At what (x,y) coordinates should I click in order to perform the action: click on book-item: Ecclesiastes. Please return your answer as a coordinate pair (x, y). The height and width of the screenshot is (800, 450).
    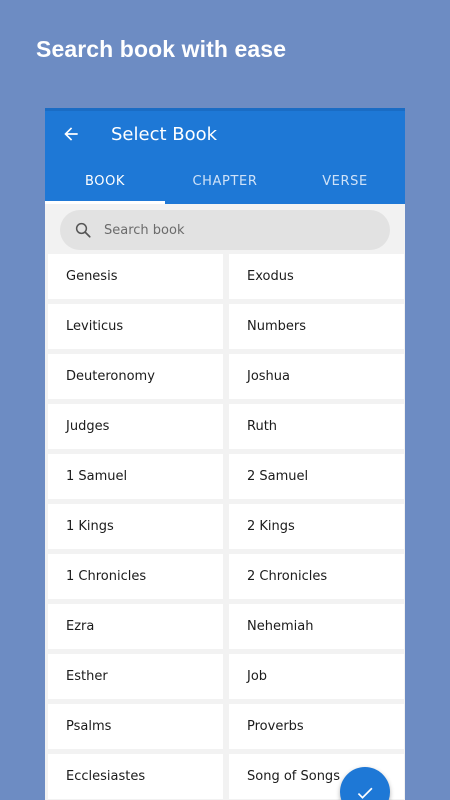
    Looking at the image, I should click on (135, 776).